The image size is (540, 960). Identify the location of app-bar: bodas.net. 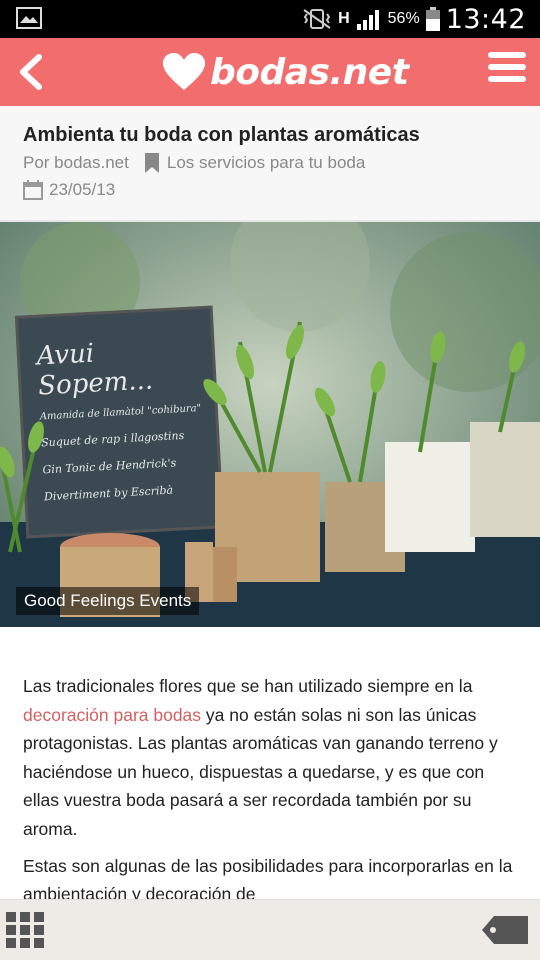
(270, 72).